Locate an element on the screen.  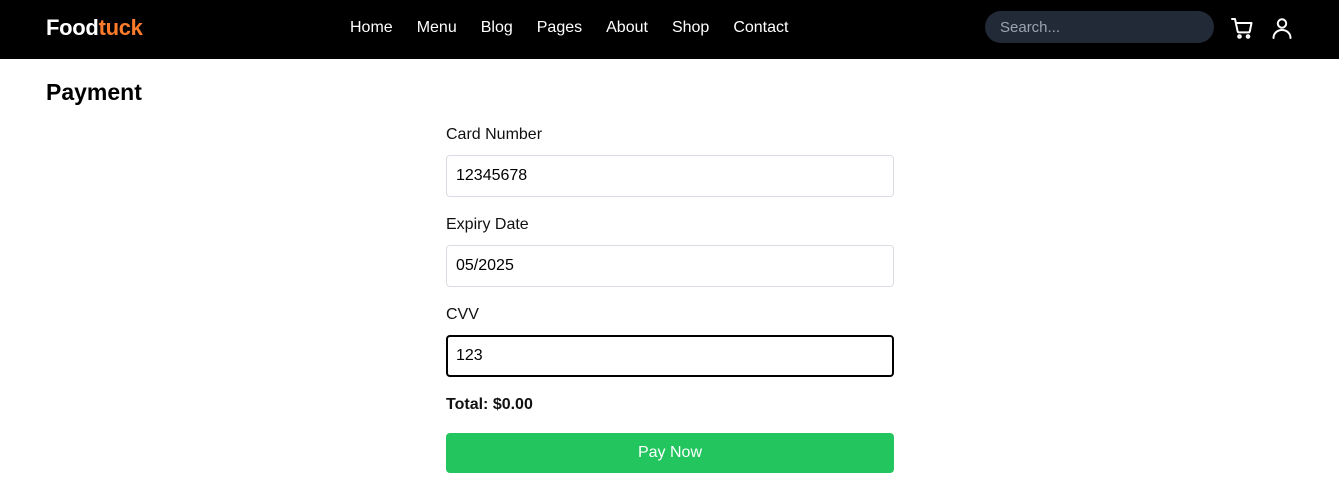
cvv-field is located at coordinates (670, 356).